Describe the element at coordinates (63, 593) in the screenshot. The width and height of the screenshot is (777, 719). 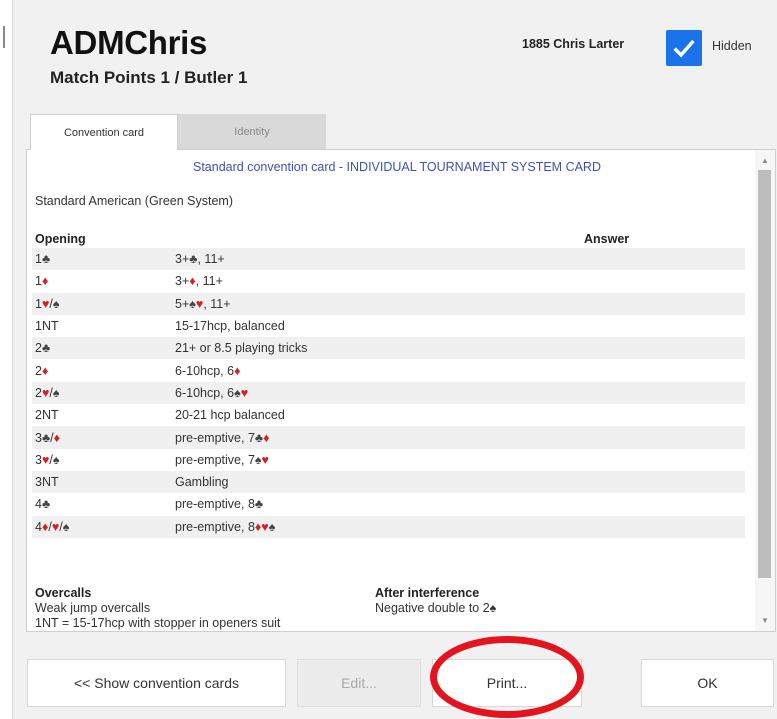
I see `overcalls-heading: Overcalls` at that location.